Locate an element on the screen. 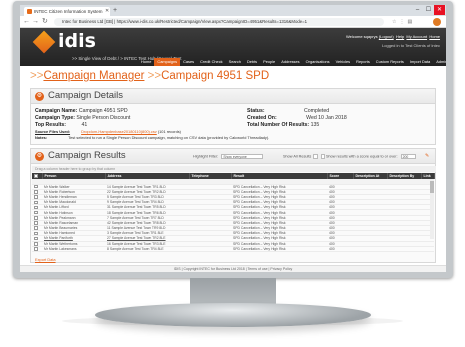 This screenshot has height=347, width=465. menu-item-home: Home is located at coordinates (146, 62).